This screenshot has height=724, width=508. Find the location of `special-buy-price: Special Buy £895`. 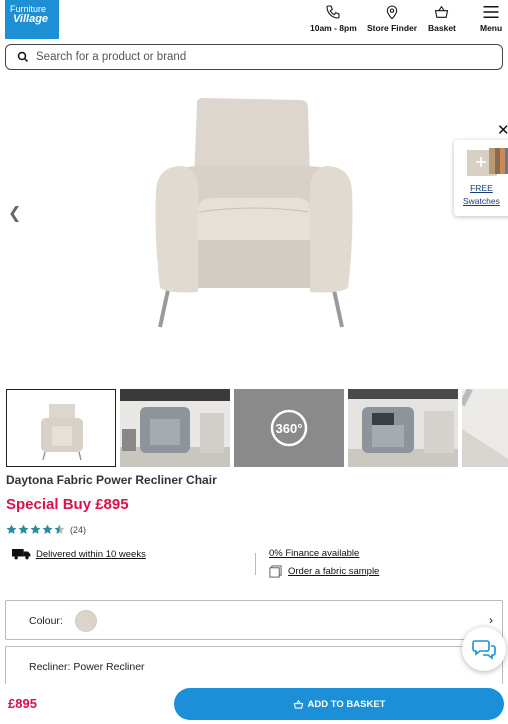

special-buy-price: Special Buy £895 is located at coordinates (67, 504).